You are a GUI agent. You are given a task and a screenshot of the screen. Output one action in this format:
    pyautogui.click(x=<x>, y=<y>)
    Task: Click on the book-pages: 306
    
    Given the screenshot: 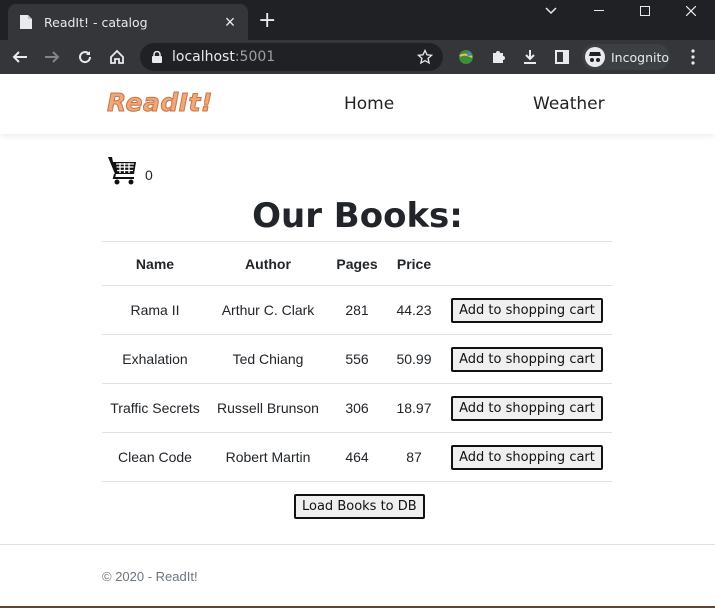 What is the action you would take?
    pyautogui.click(x=357, y=408)
    